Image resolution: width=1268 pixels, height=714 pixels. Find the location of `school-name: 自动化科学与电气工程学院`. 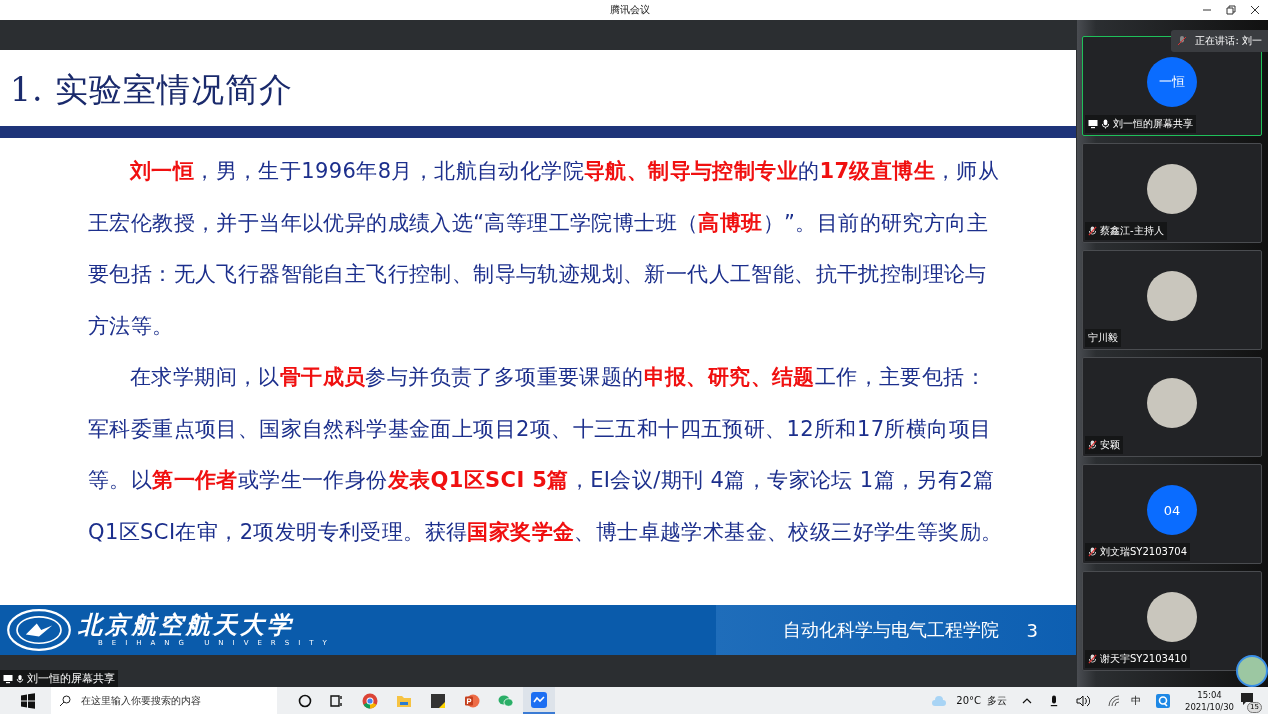

school-name: 自动化科学与电气工程学院 is located at coordinates (890, 630).